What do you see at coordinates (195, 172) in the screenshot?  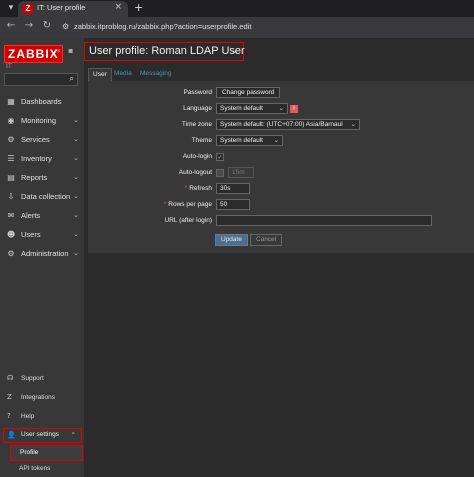 I see `autologout-label: Auto-logout` at bounding box center [195, 172].